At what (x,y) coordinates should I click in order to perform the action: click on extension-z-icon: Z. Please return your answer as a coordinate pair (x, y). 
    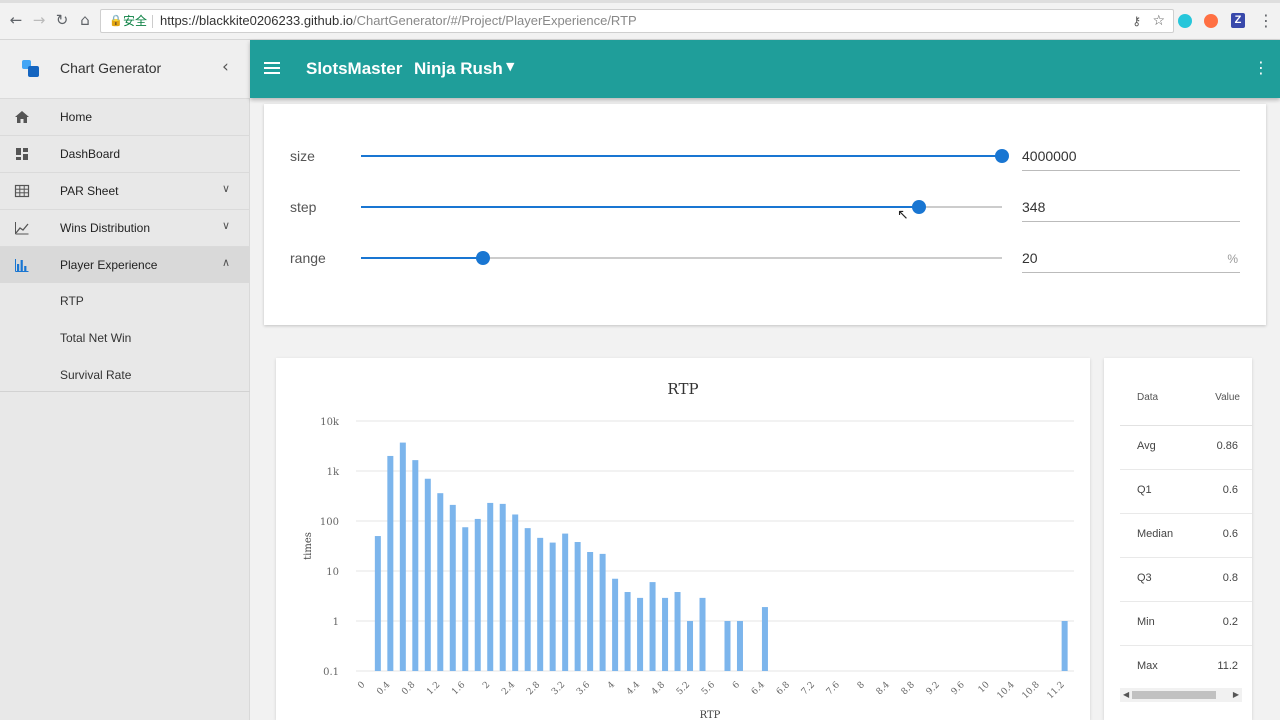
    Looking at the image, I should click on (1238, 20).